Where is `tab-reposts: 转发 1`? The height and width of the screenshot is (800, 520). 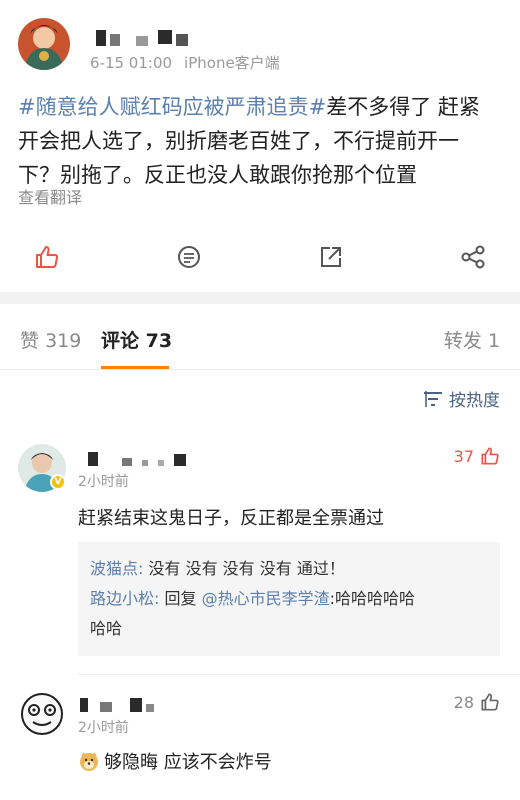
tab-reposts: 转发 1 is located at coordinates (472, 339).